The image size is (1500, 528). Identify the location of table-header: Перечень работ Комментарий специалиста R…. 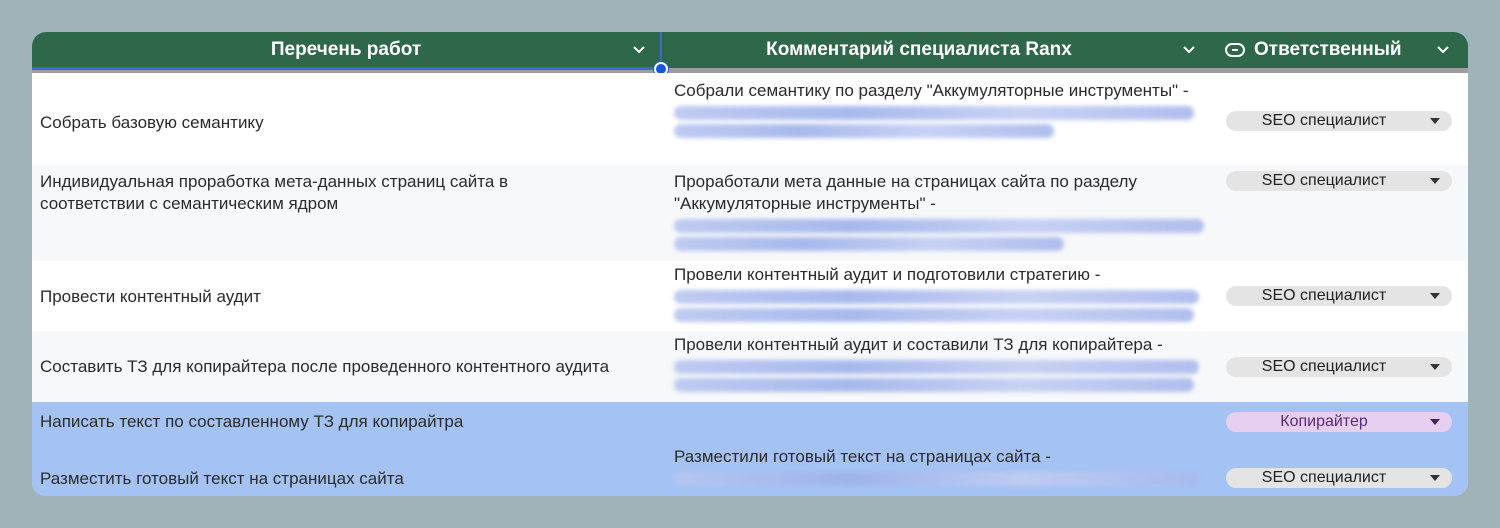
(750, 50).